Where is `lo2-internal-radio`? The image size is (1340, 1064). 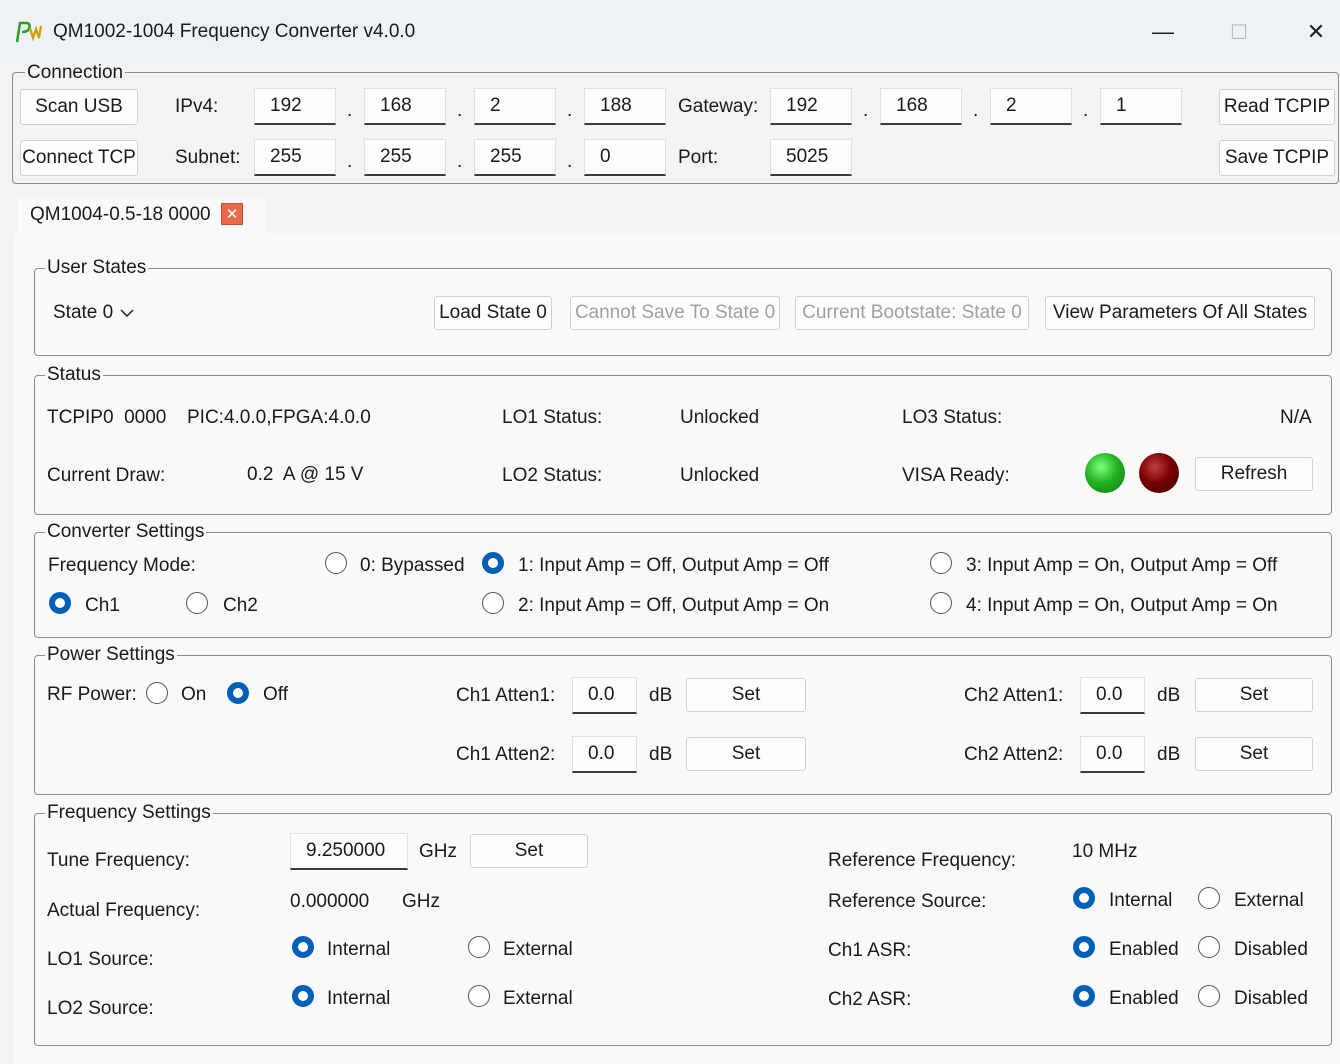
lo2-internal-radio is located at coordinates (303, 996).